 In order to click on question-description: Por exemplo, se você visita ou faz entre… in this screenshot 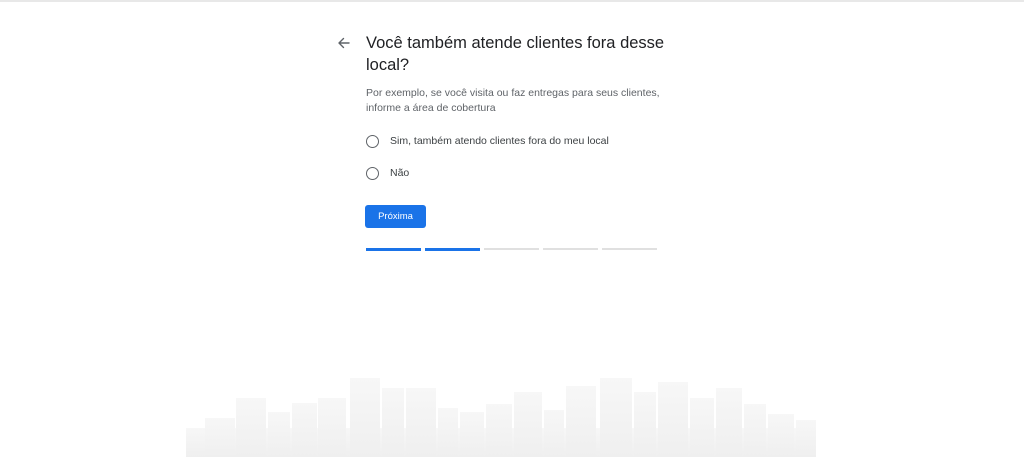, I will do `click(513, 100)`.